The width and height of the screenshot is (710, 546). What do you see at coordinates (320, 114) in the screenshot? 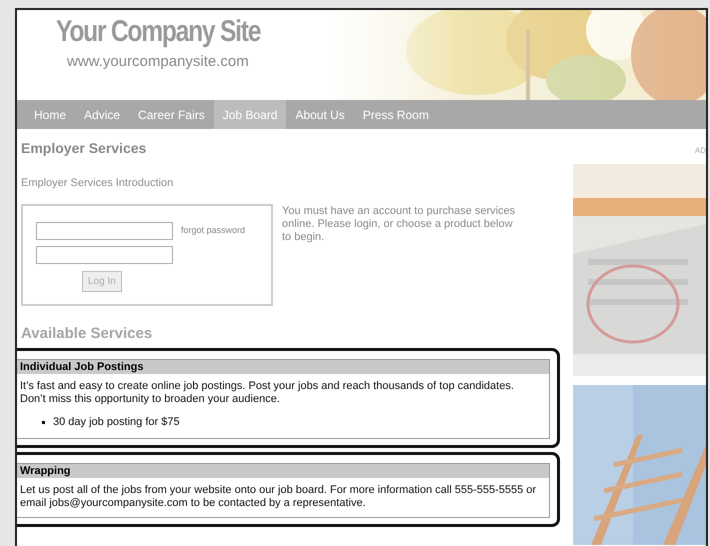
I see `nav-tab: About Us` at bounding box center [320, 114].